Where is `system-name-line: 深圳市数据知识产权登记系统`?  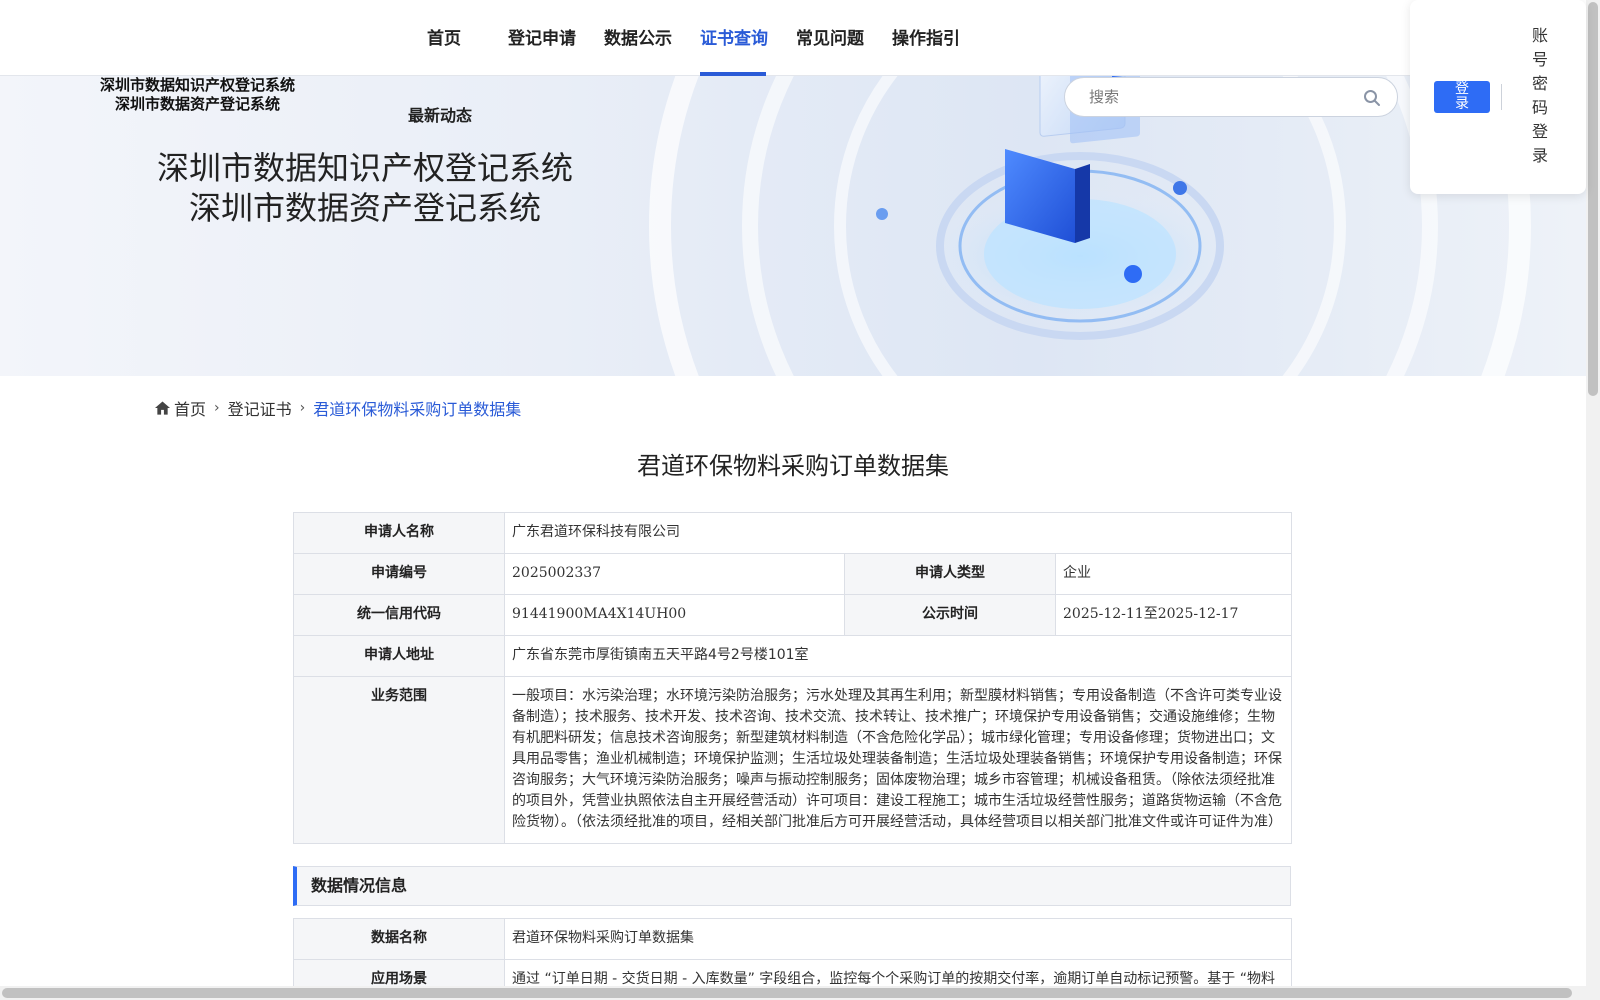 system-name-line: 深圳市数据知识产权登记系统 is located at coordinates (197, 85).